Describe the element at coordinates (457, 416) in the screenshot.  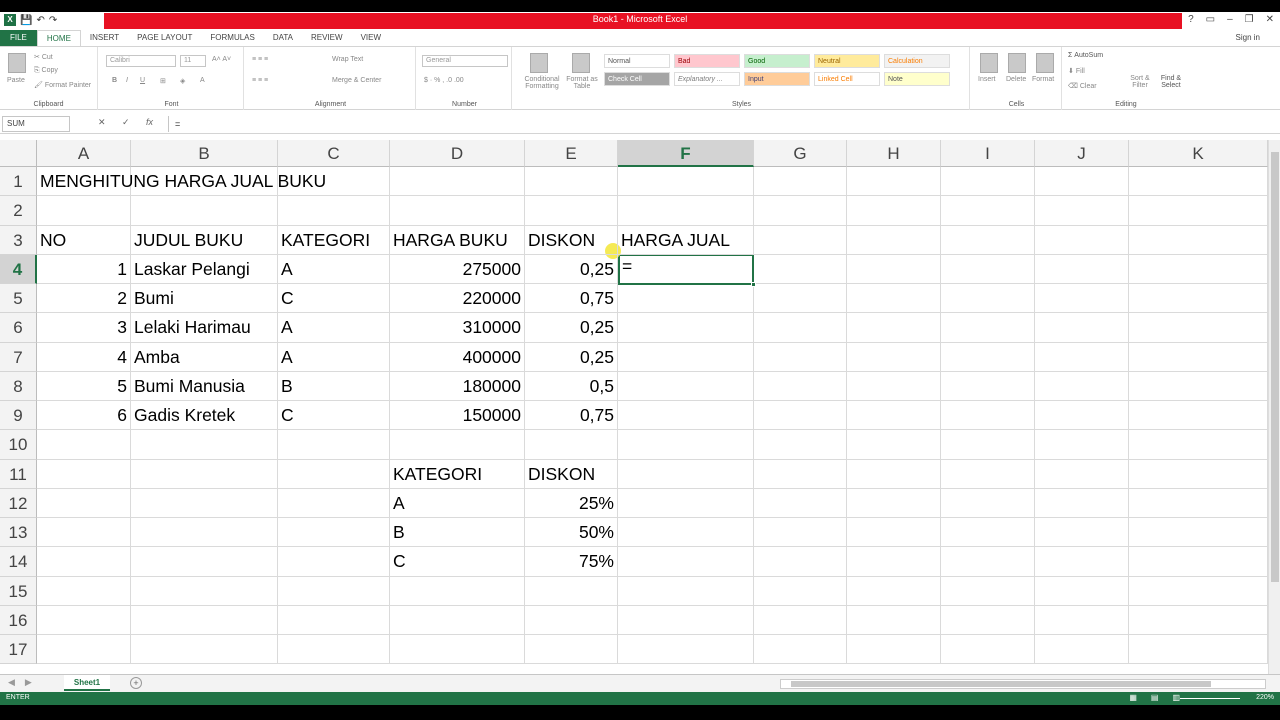
I see `cell-d9: 150000` at that location.